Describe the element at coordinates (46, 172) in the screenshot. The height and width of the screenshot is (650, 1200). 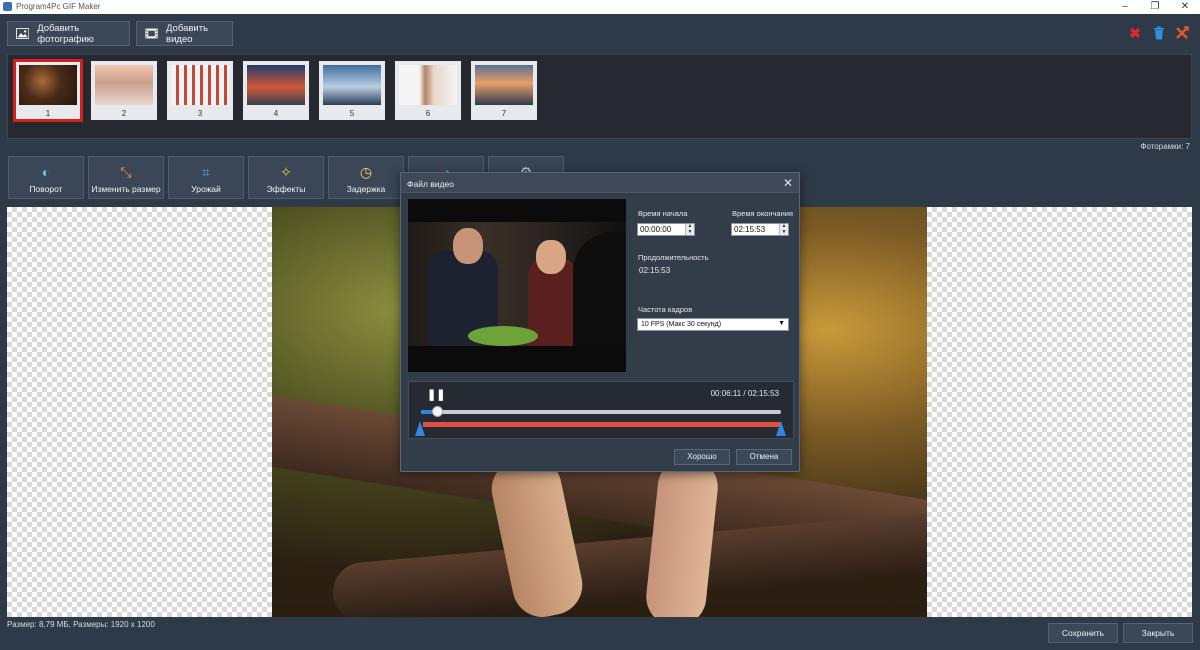
I see `rotate-icon: ◐` at that location.